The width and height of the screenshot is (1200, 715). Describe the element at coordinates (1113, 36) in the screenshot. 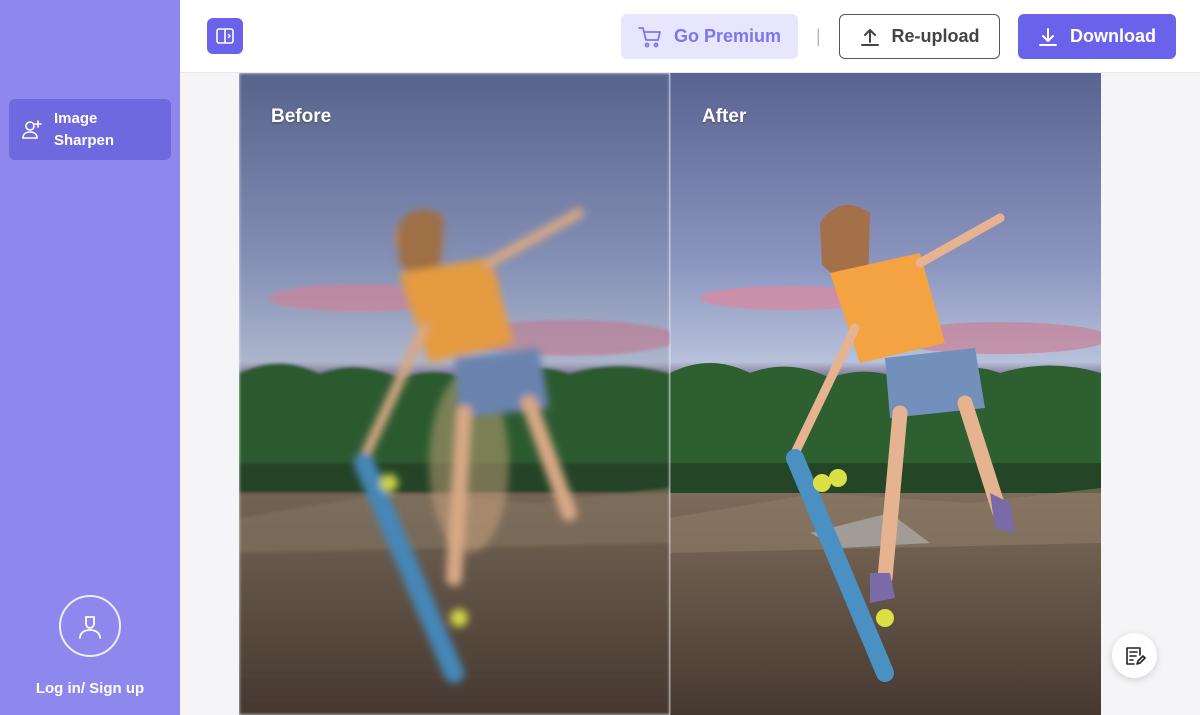

I see `download-label: Download` at that location.